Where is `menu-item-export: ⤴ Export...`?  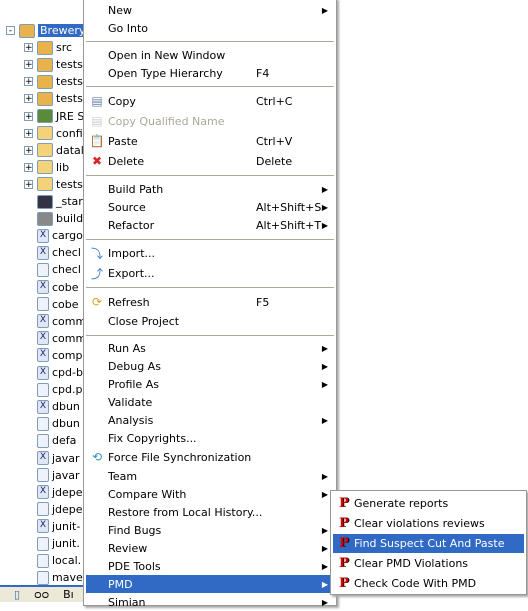
menu-item-export: ⤴ Export... is located at coordinates (210, 273).